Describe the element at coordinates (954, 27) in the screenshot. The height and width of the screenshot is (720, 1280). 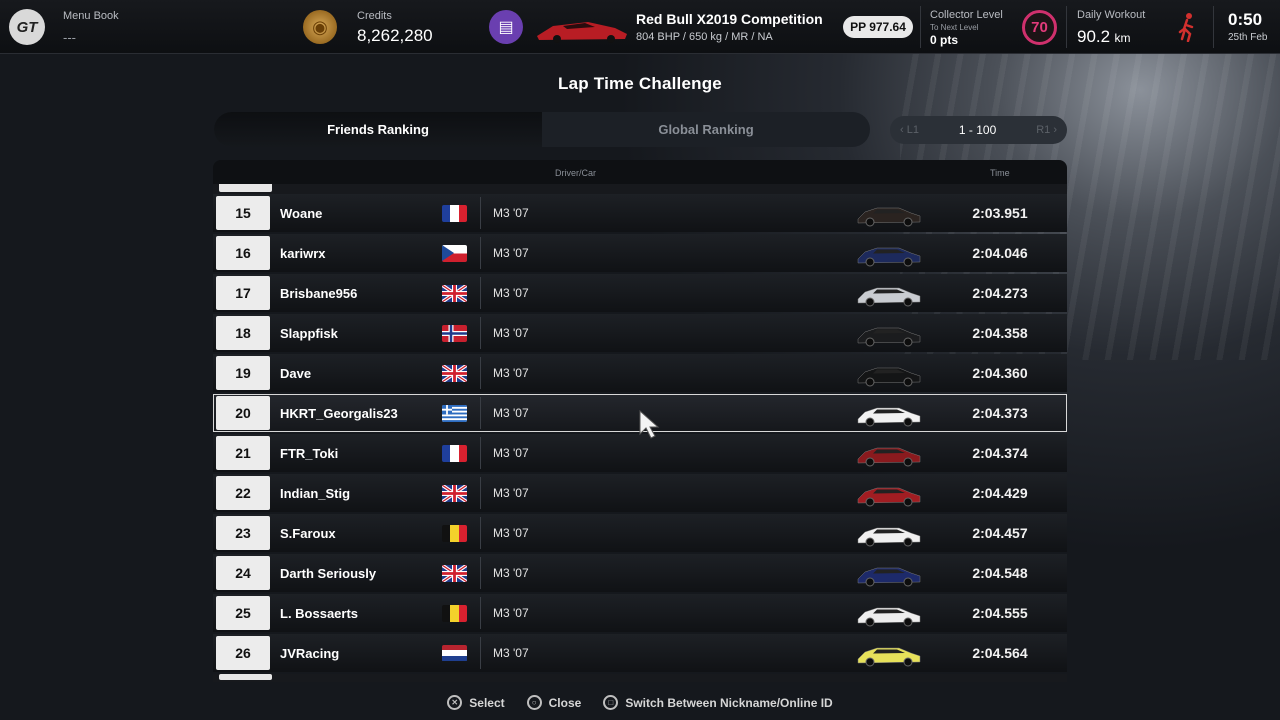
I see `collector-next-label: To Next Level` at that location.